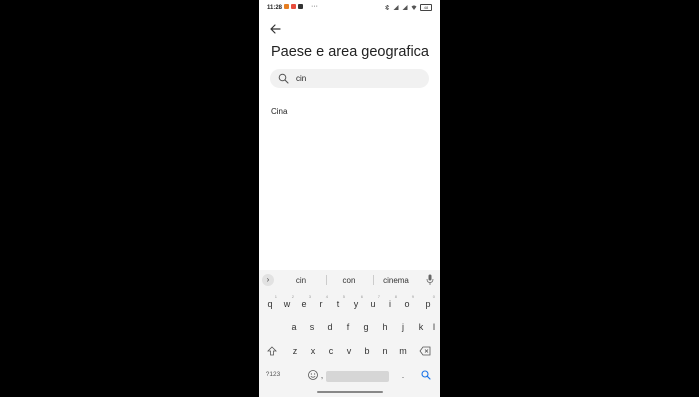 Image resolution: width=699 pixels, height=397 pixels. I want to click on key-row-2: a s d f g h j k l, so click(349, 327).